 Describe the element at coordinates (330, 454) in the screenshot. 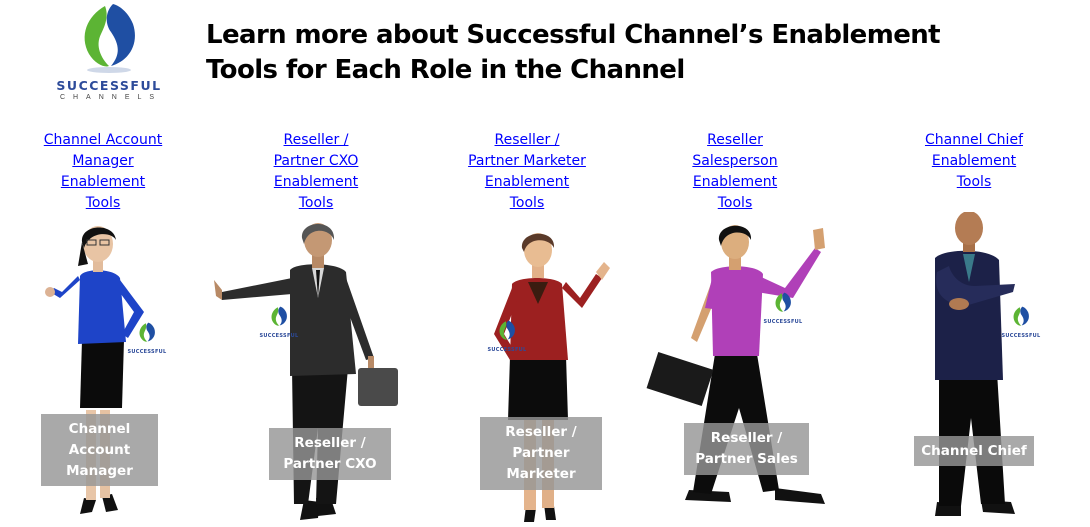

I see `caption-partner-cxo: Reseller / Partner CXO` at that location.